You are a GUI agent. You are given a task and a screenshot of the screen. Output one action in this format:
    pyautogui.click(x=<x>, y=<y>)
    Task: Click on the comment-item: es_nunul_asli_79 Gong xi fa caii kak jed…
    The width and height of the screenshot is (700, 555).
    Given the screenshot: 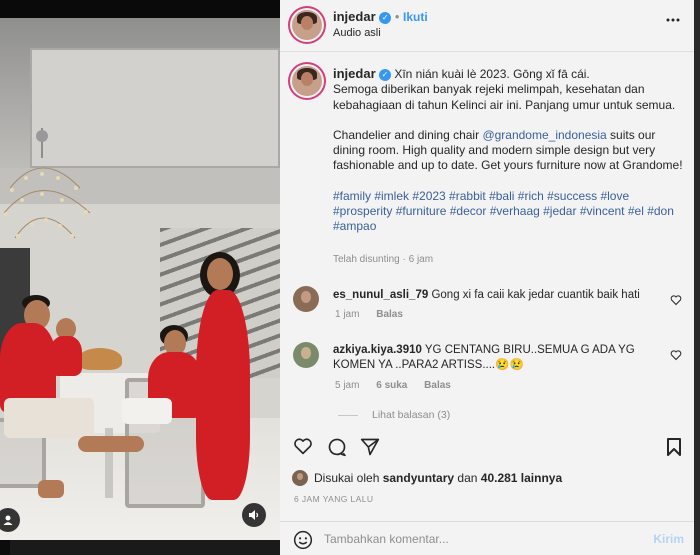 What is the action you would take?
    pyautogui.click(x=503, y=295)
    